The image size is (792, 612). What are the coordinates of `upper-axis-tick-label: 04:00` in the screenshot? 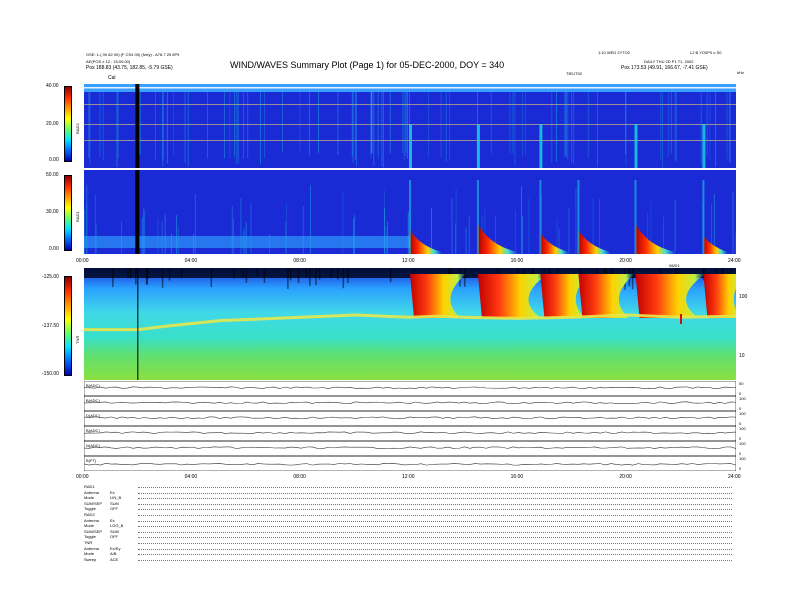 It's located at (191, 261).